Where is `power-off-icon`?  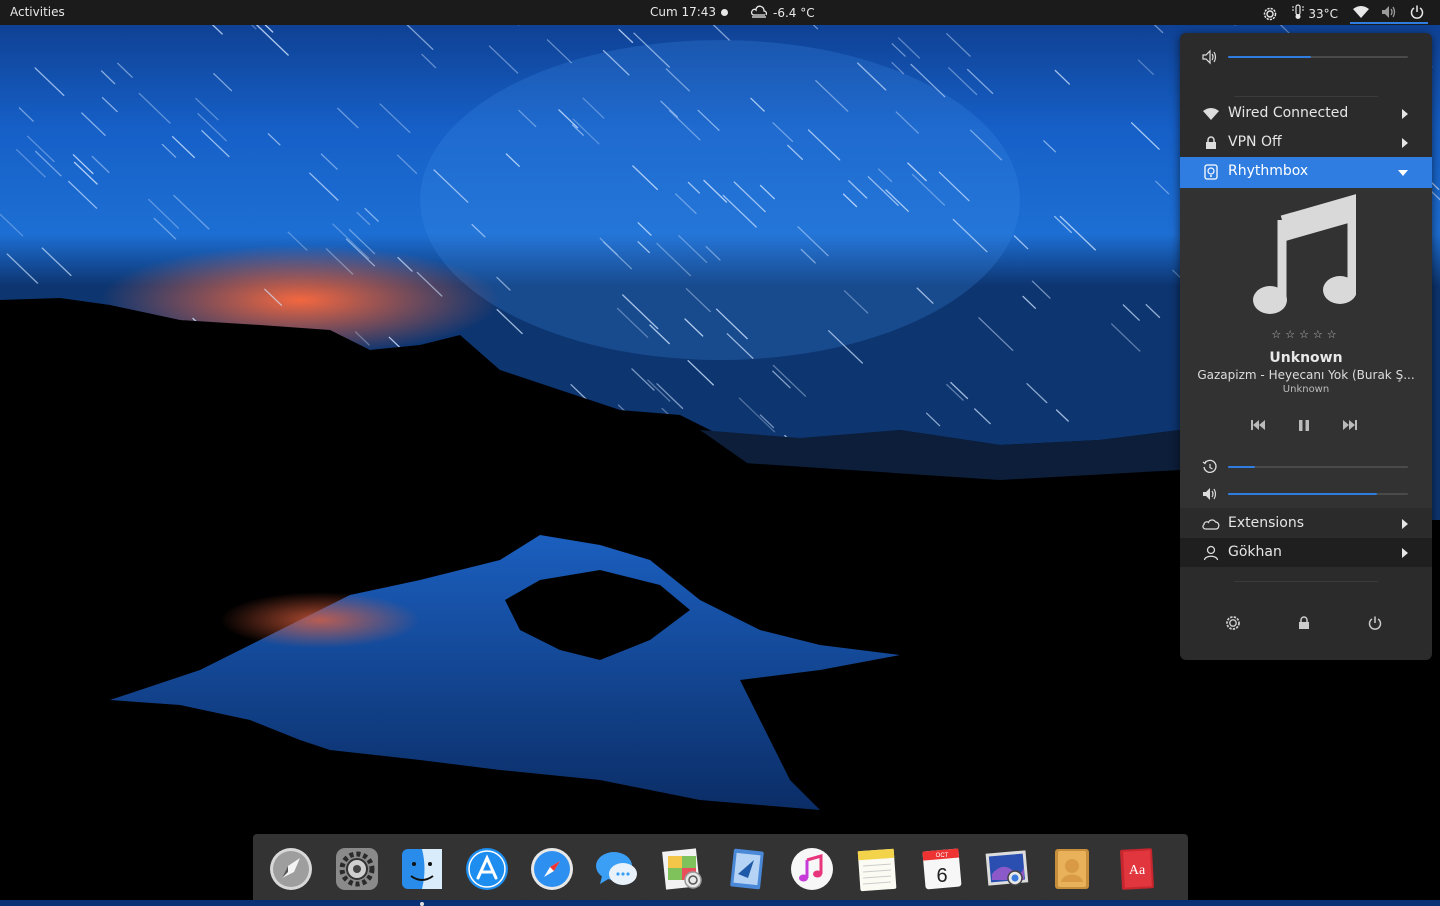
power-off-icon is located at coordinates (1375, 623).